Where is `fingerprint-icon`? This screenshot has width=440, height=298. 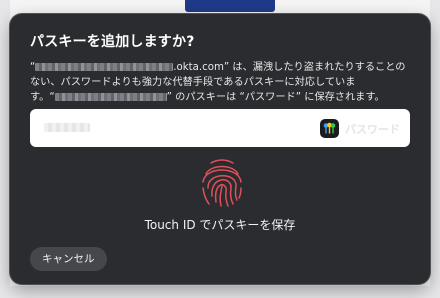
fingerprint-icon is located at coordinates (222, 183).